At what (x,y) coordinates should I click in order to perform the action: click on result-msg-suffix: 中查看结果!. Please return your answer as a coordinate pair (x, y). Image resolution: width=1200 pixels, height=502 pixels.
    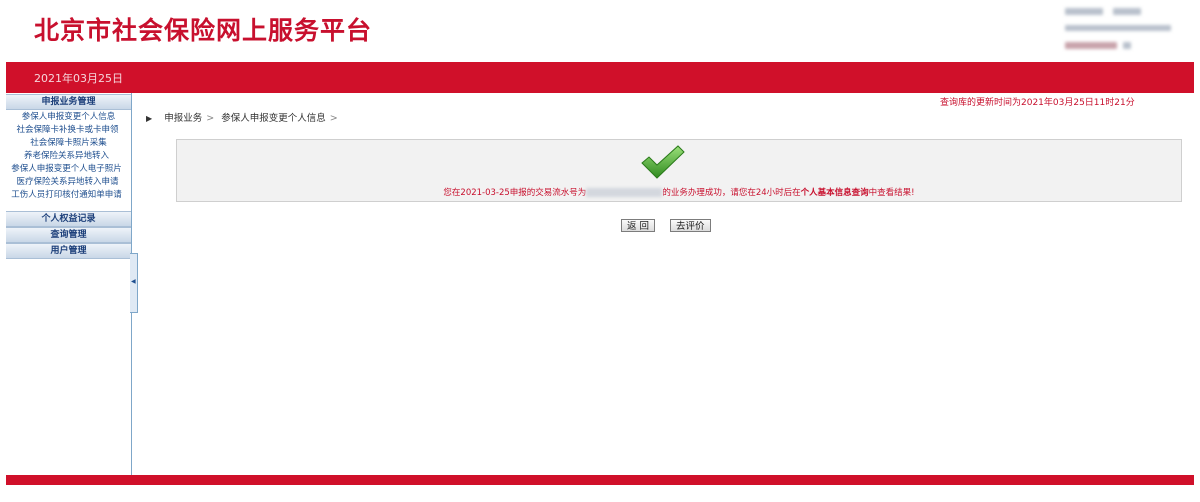
    Looking at the image, I should click on (891, 193).